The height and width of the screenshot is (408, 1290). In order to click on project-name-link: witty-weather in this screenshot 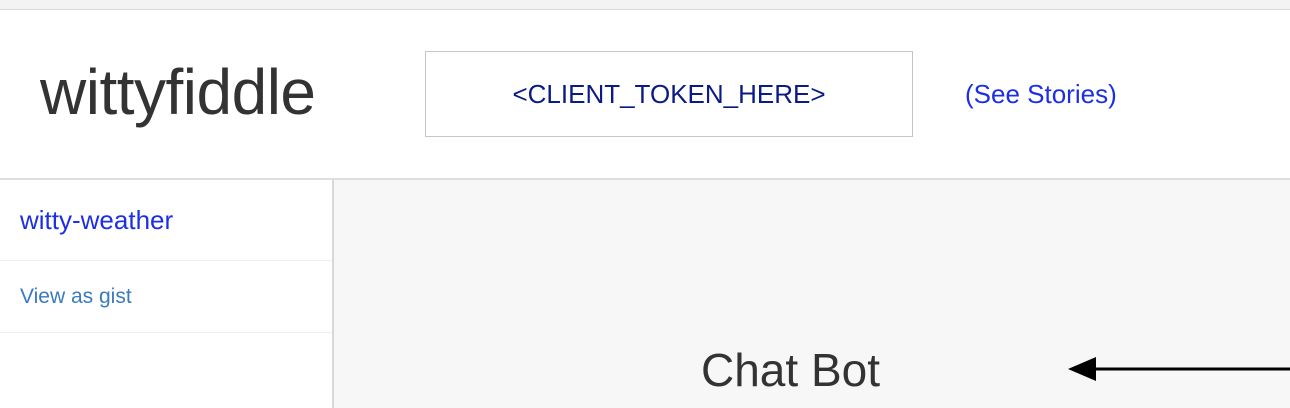, I will do `click(96, 220)`.